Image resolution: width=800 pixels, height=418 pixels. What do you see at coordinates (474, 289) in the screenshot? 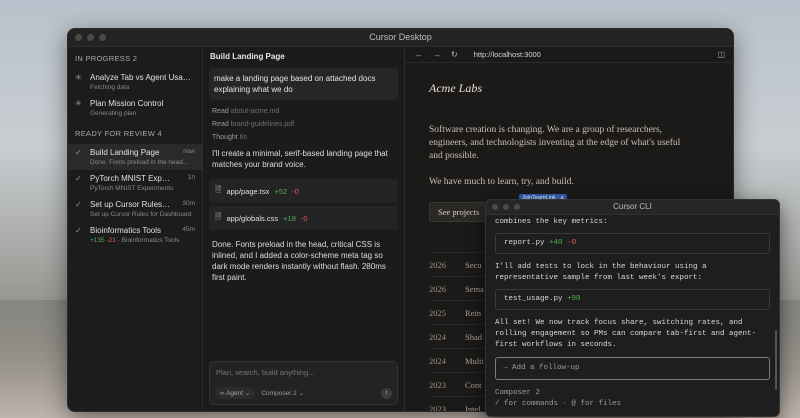
I see `project-name: Sema` at bounding box center [474, 289].